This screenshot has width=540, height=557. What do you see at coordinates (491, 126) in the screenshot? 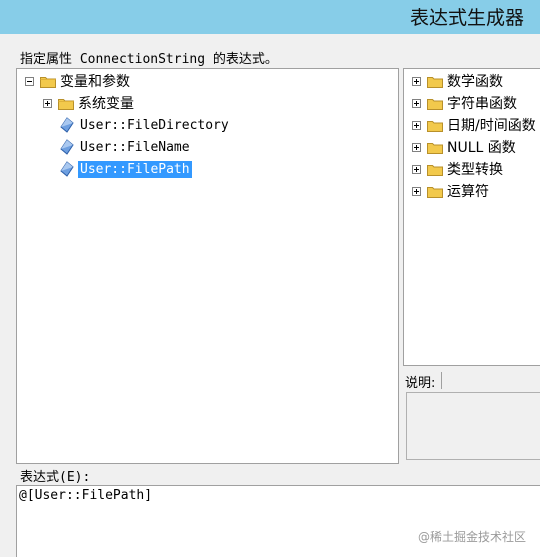
I see `tree-node-label: 日期/时间函数` at bounding box center [491, 126].